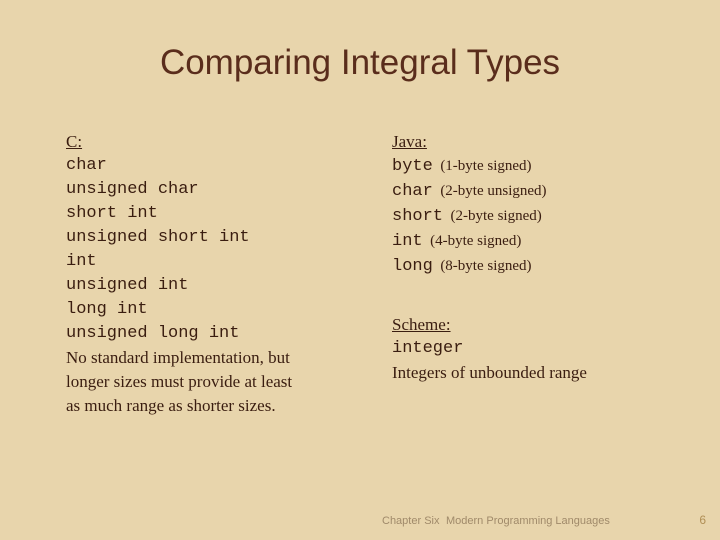 The width and height of the screenshot is (720, 540). Describe the element at coordinates (702, 520) in the screenshot. I see `page-number: 6` at that location.